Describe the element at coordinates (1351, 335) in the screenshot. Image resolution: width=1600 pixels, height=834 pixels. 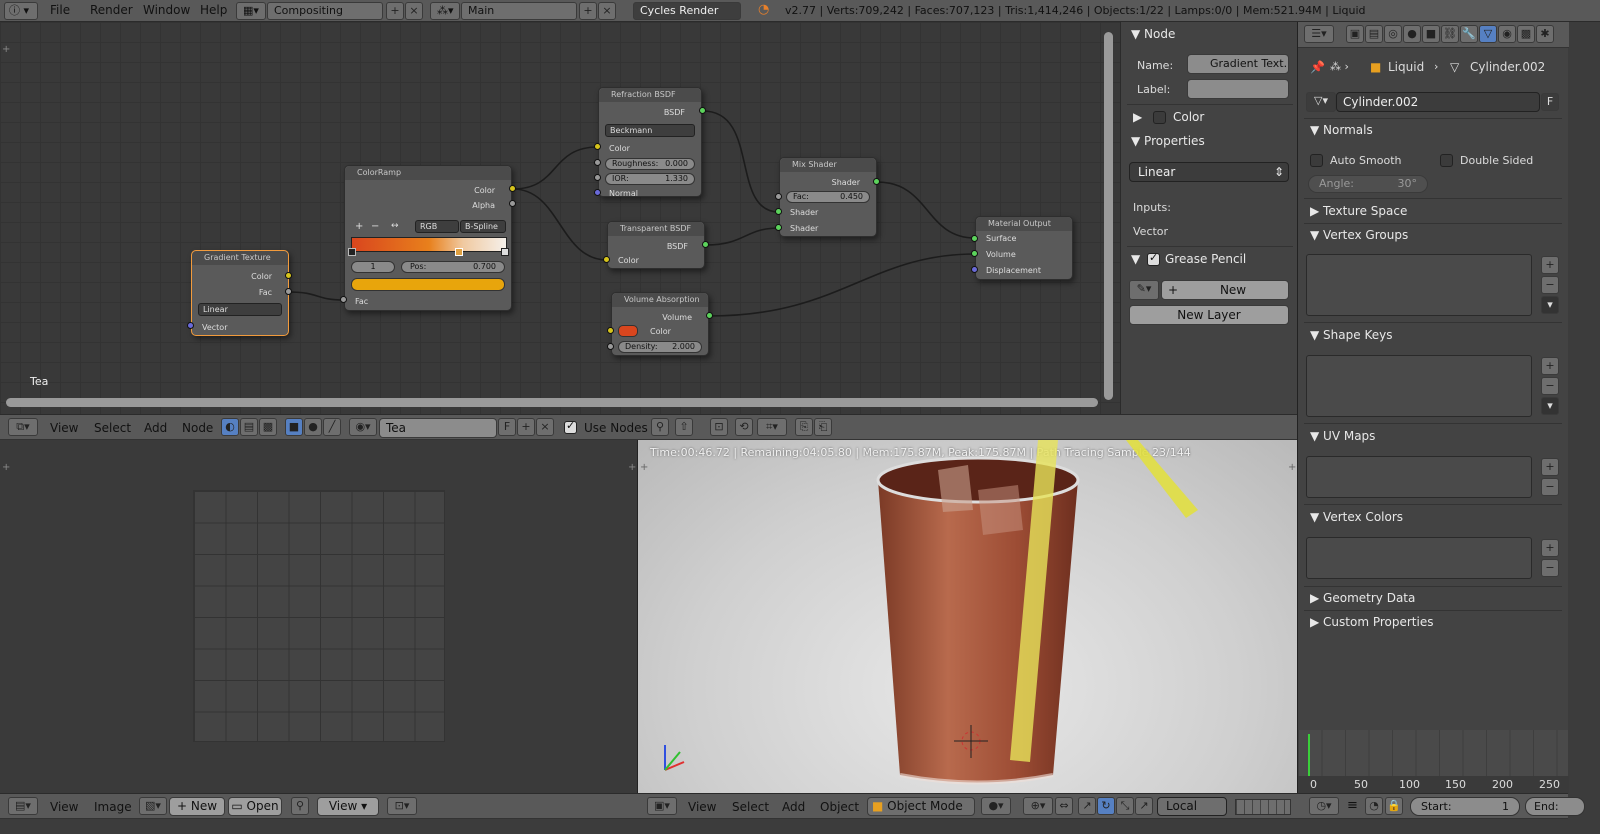
I see `shape-keys-panel-toggle: ▼ Shape Keys` at that location.